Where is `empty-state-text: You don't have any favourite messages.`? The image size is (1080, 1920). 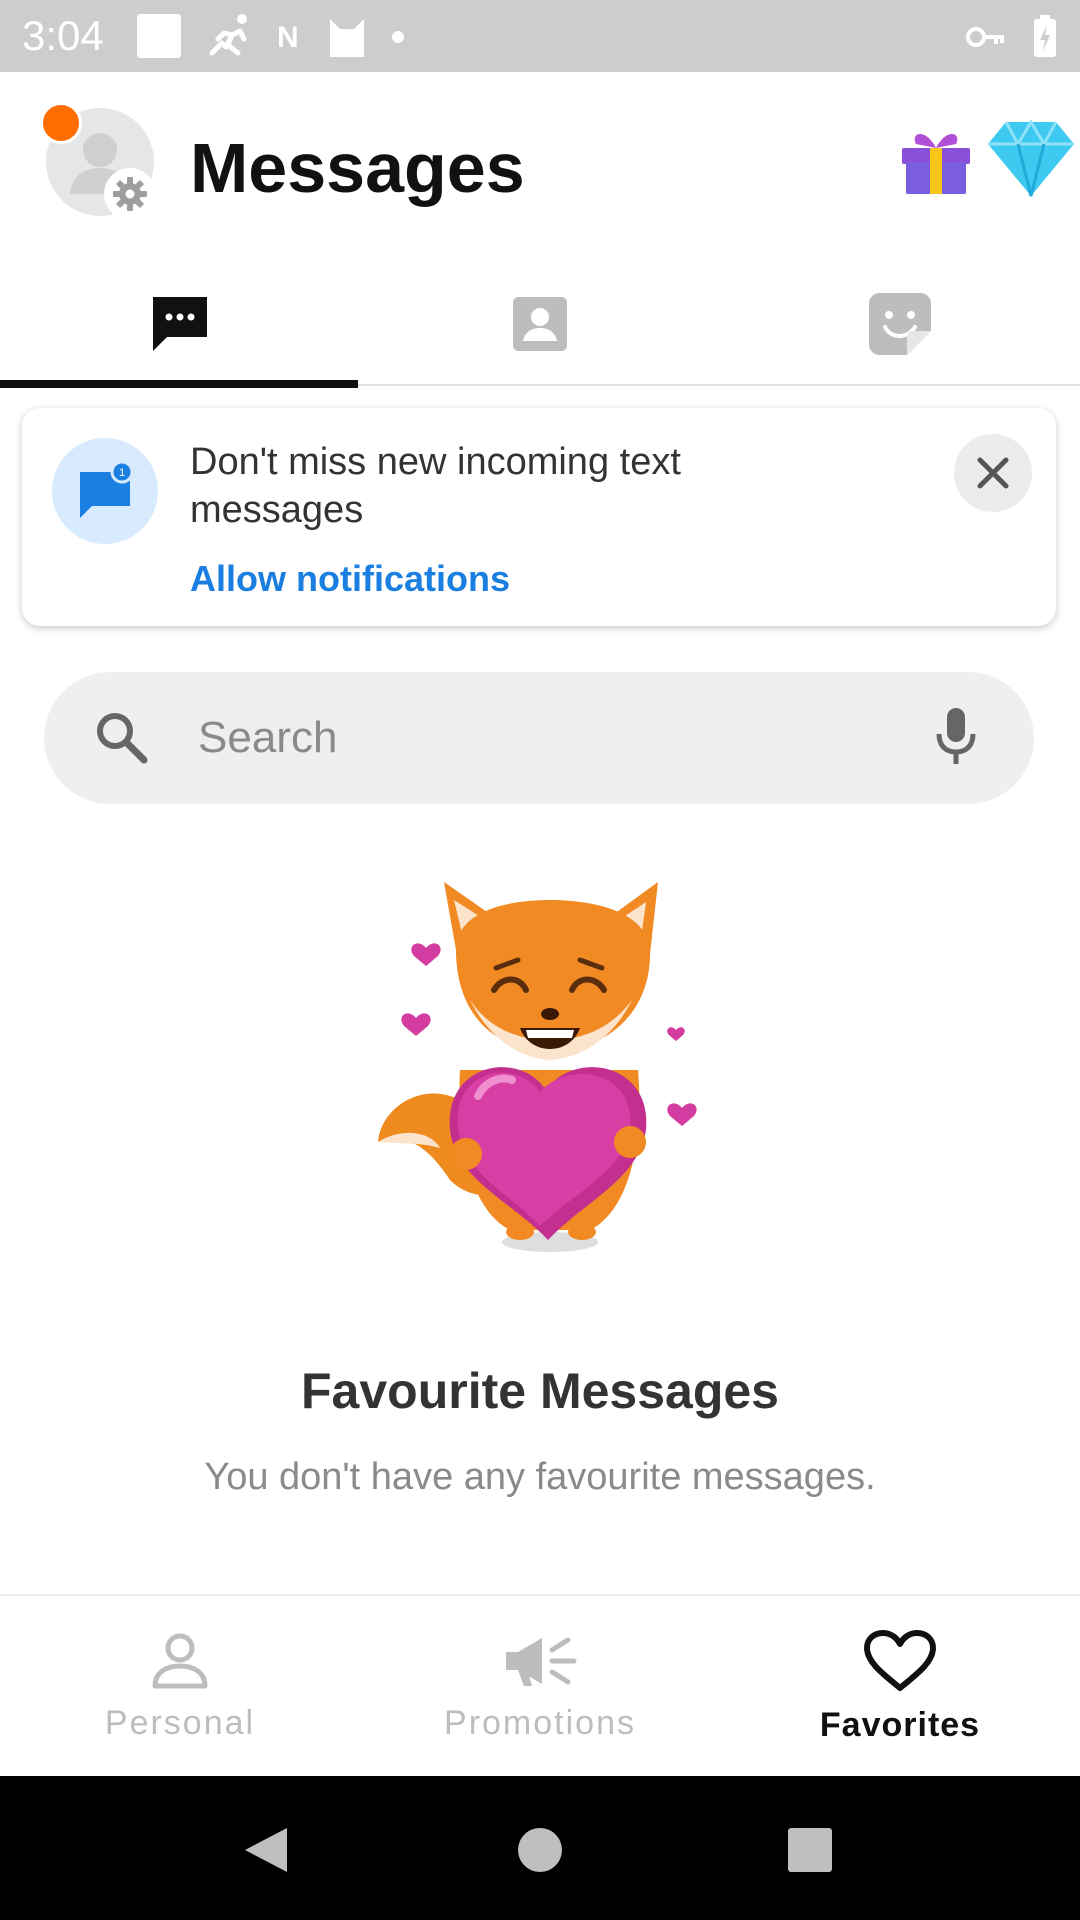
empty-state-text: You don't have any favourite messages. is located at coordinates (540, 1477).